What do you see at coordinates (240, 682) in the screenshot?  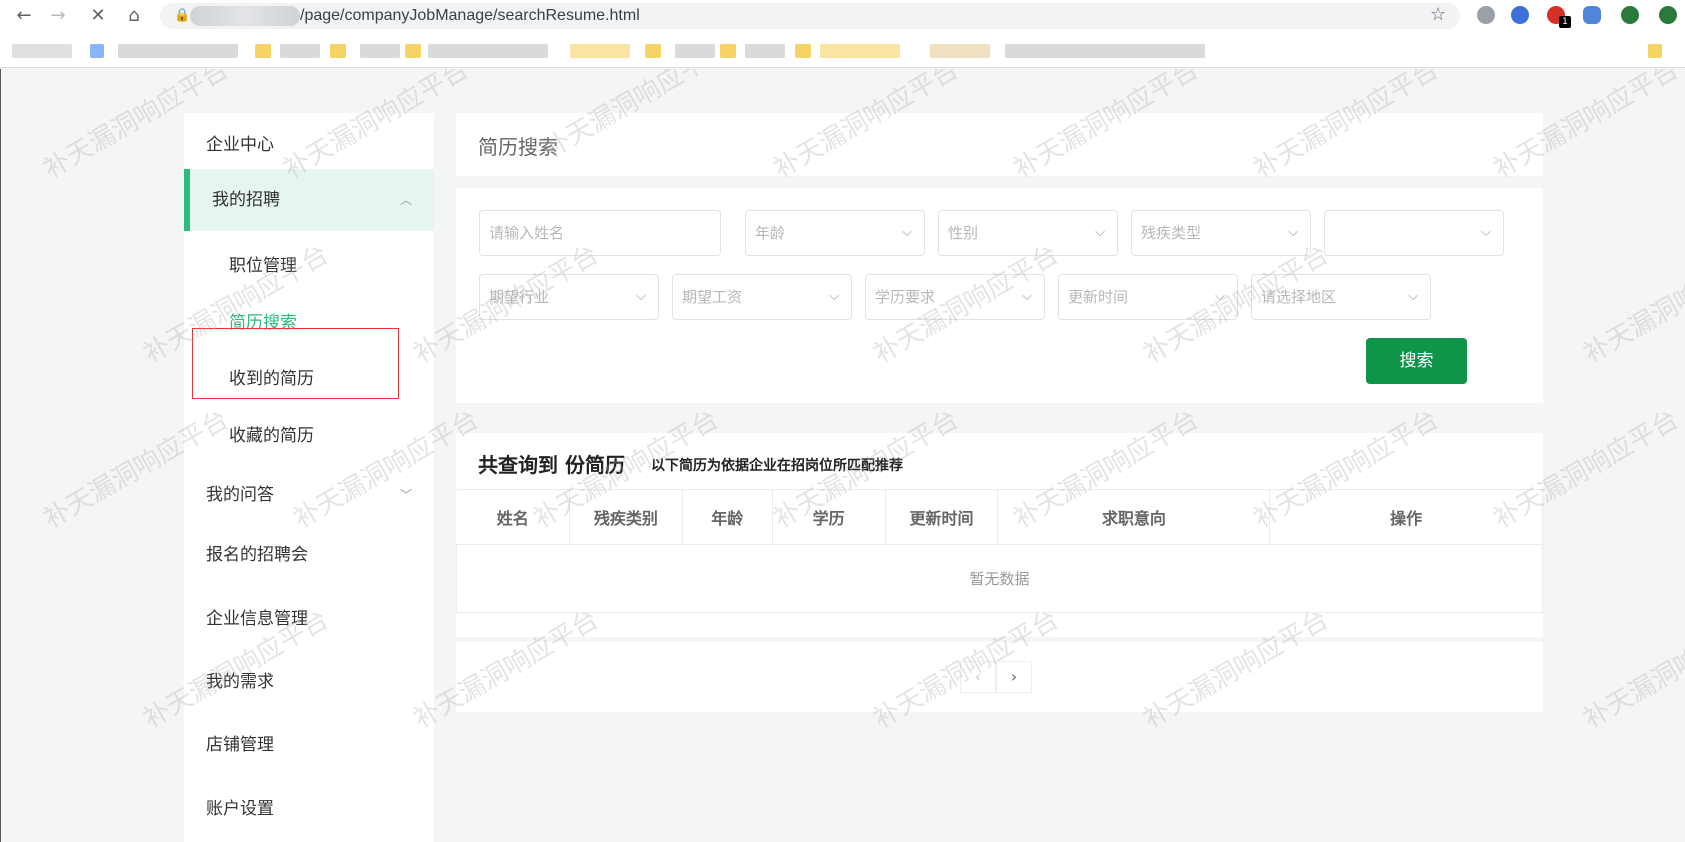 I see `sidebar-item-label: 我的需求` at bounding box center [240, 682].